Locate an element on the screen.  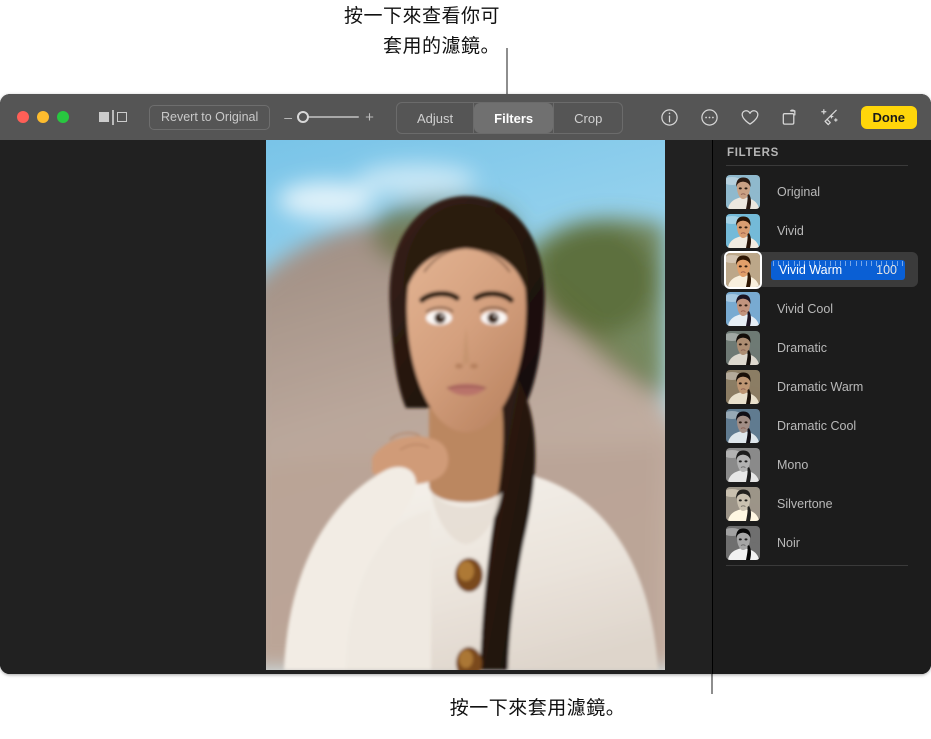
filter-row-vivid-warm: Vivid Warm 100 is located at coordinates (822, 269).